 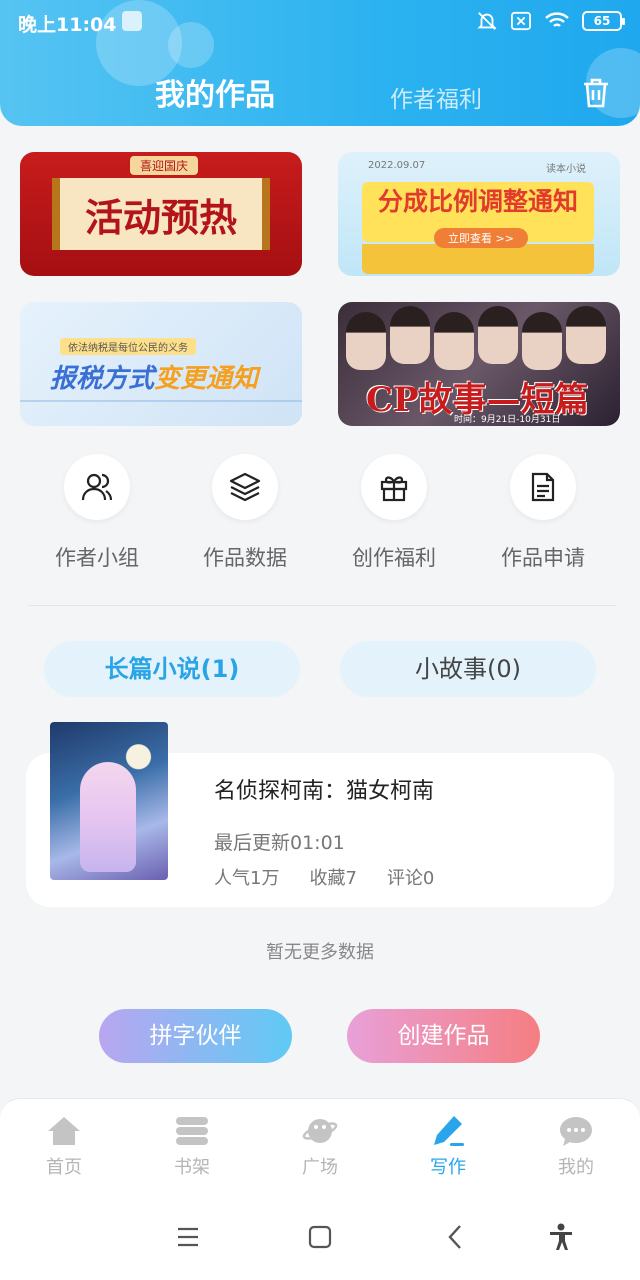 I want to click on quick-link-label: 创作福利, so click(x=394, y=558).